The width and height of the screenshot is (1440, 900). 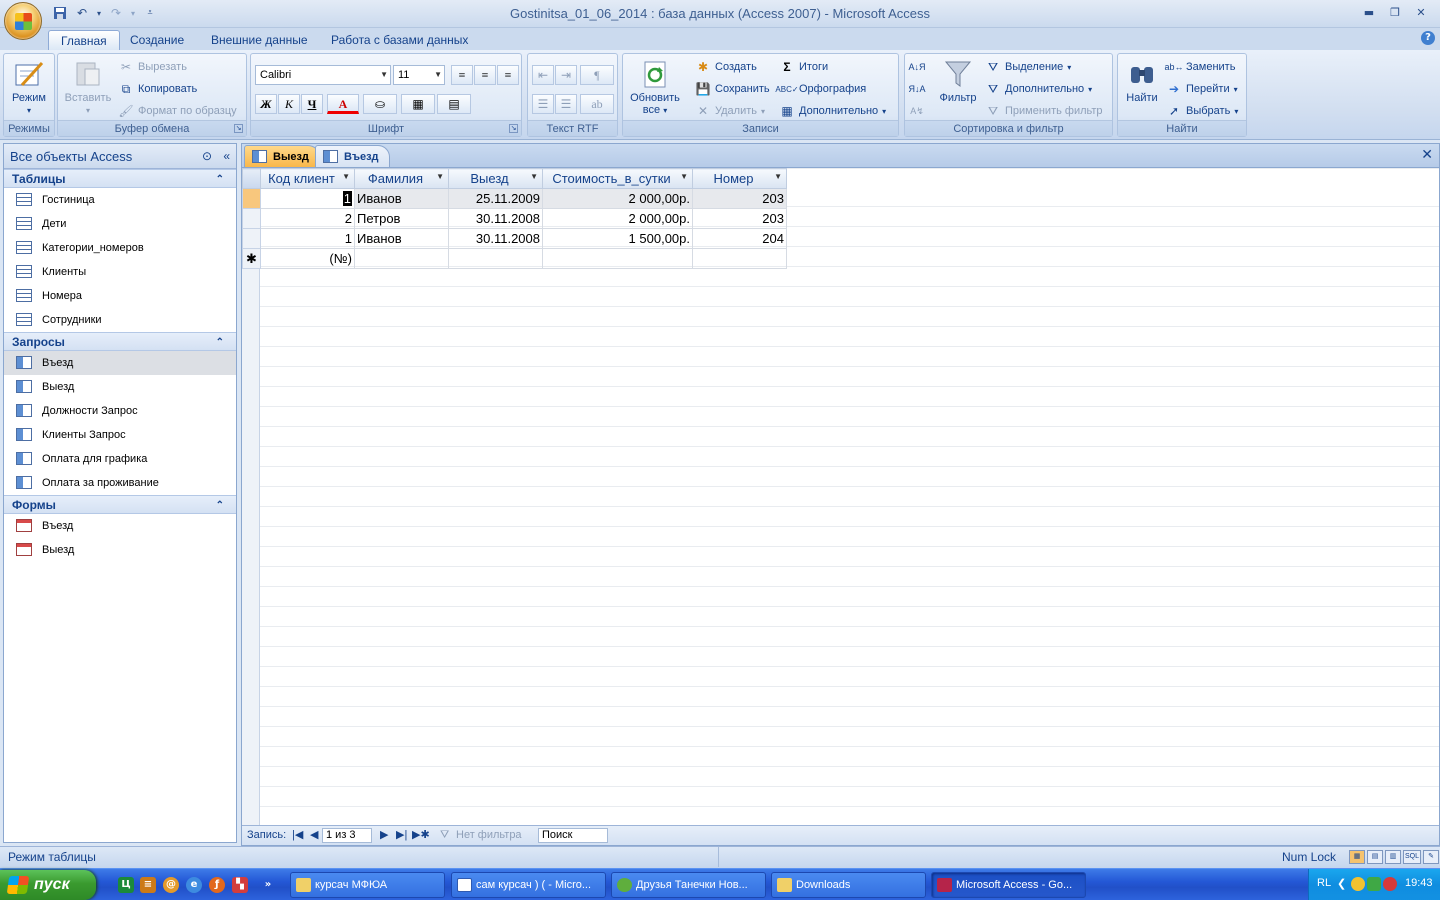 I want to click on first-record-icon: |◀, so click(x=297, y=835).